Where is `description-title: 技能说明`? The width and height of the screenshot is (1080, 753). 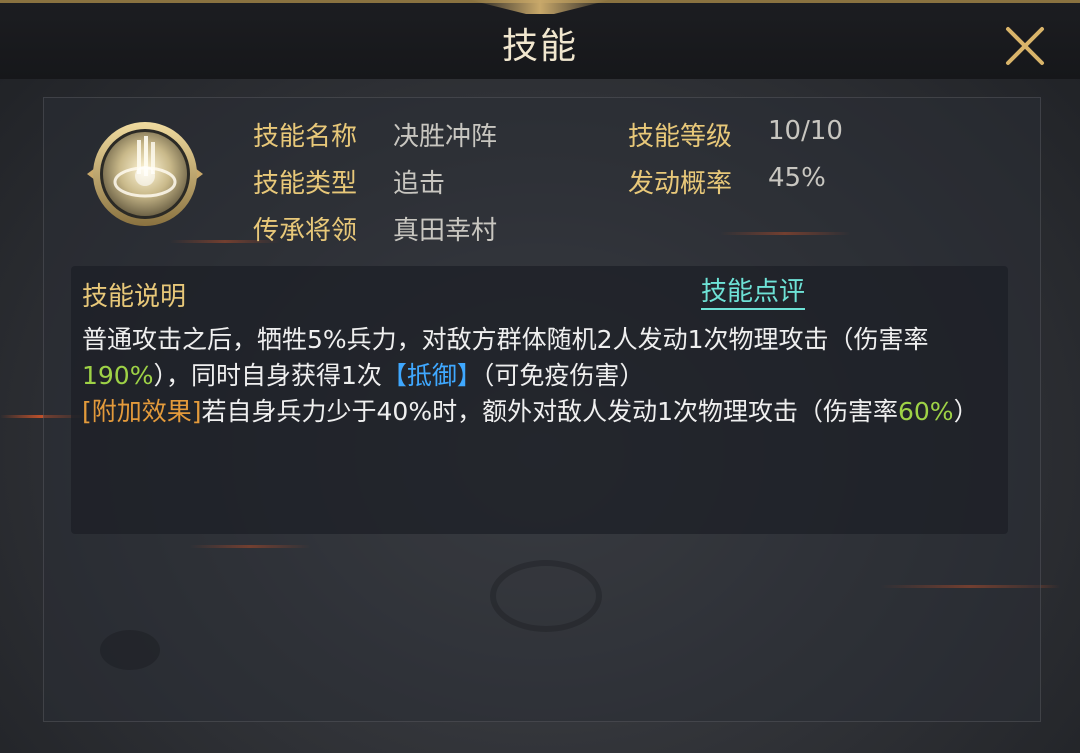 description-title: 技能说明 is located at coordinates (134, 297).